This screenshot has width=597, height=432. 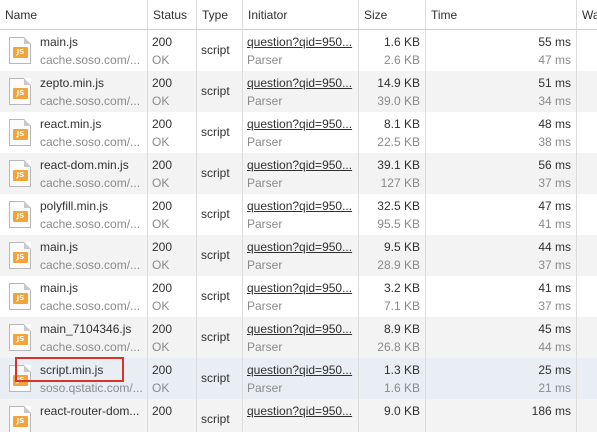 What do you see at coordinates (84, 165) in the screenshot?
I see `request-name: react-dom.min.js` at bounding box center [84, 165].